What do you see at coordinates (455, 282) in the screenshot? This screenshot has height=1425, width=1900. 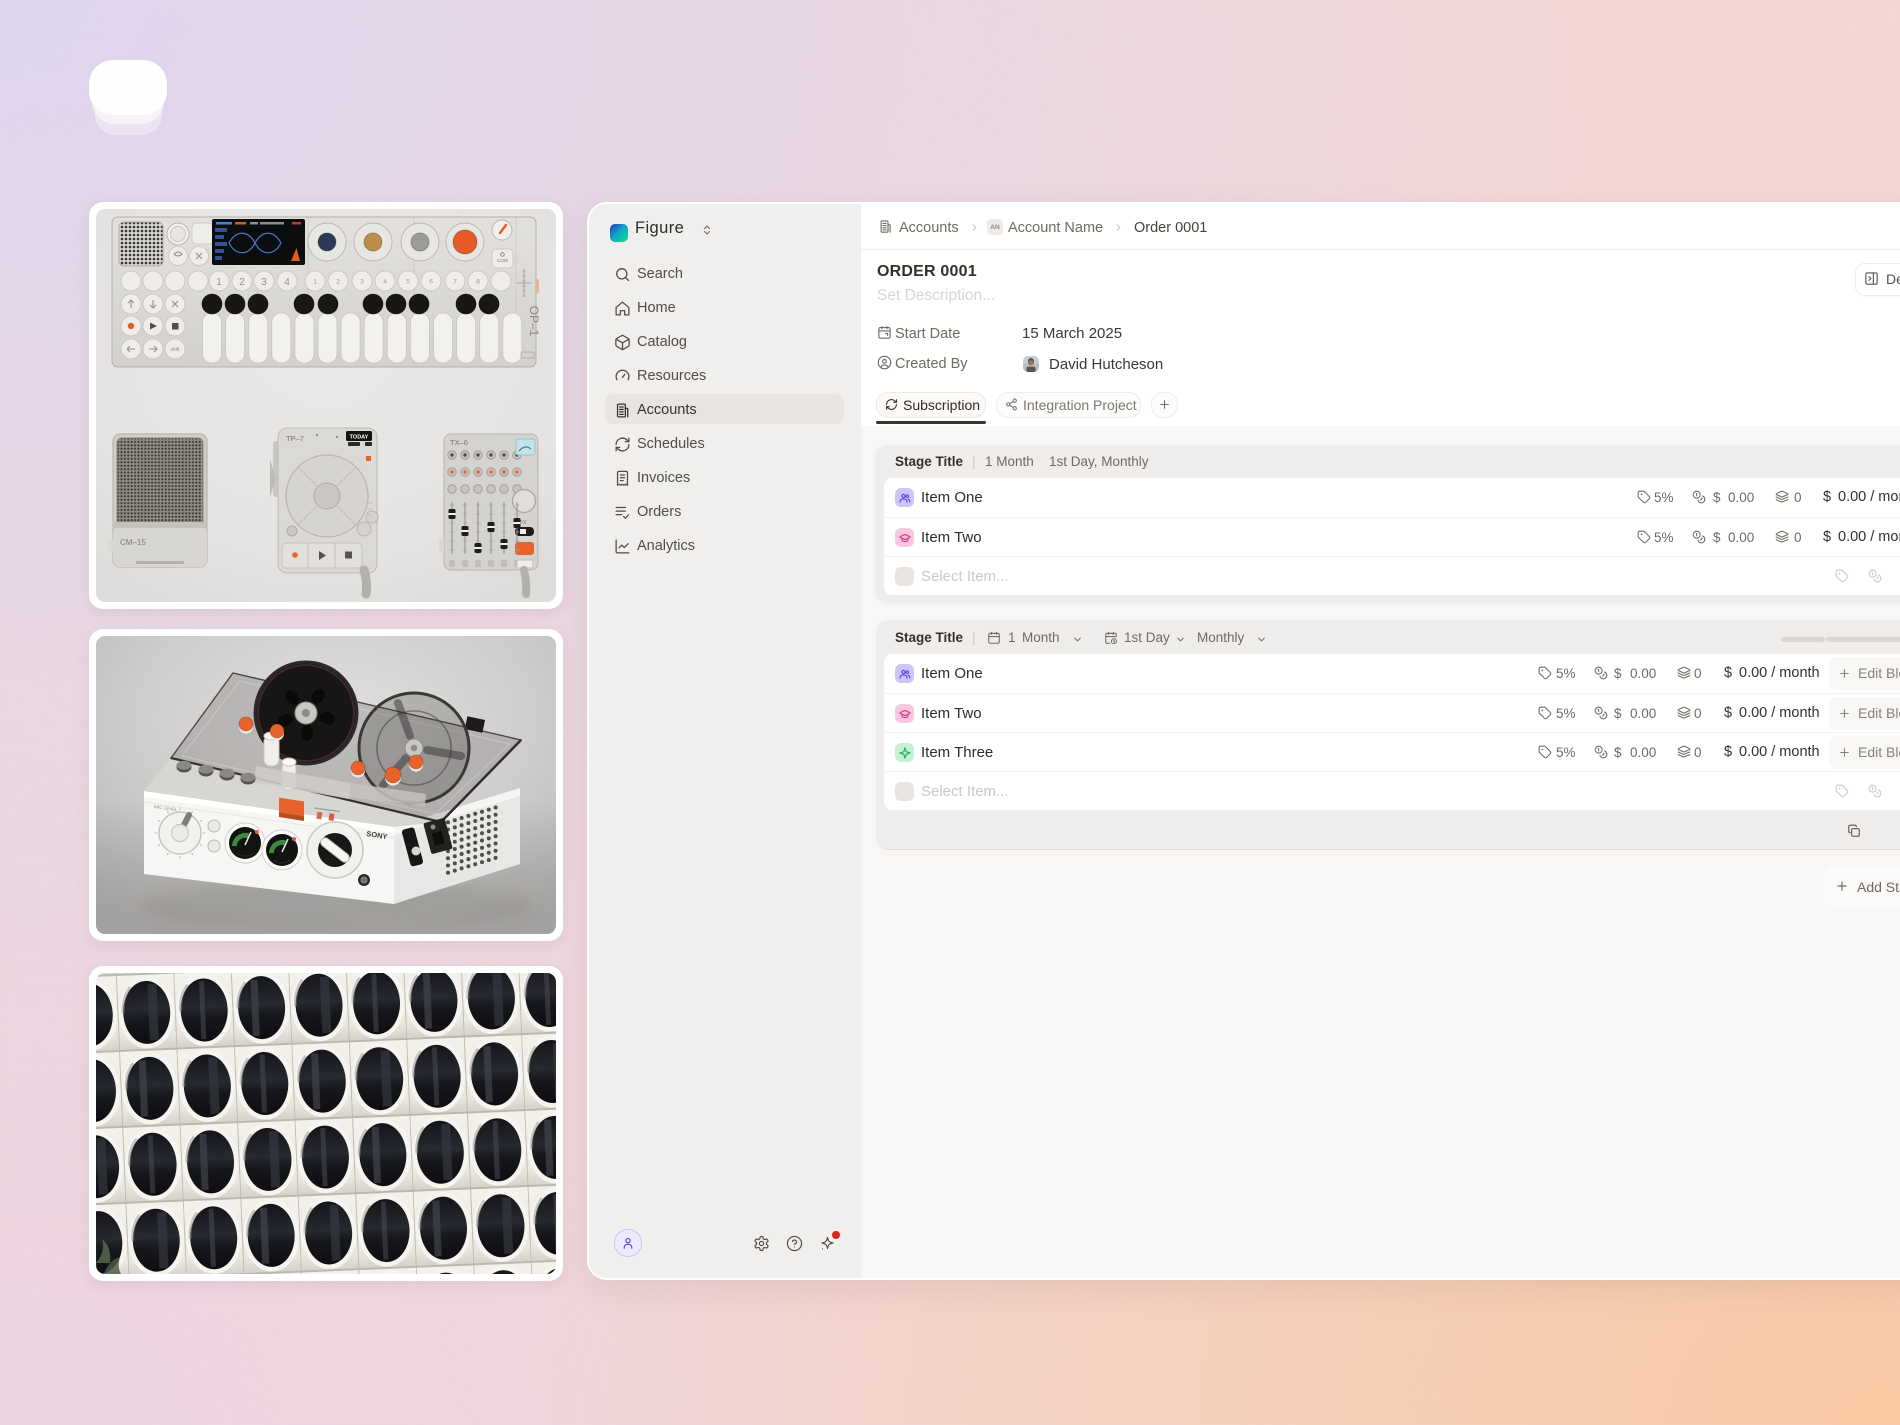 I see `svg-text: 7` at bounding box center [455, 282].